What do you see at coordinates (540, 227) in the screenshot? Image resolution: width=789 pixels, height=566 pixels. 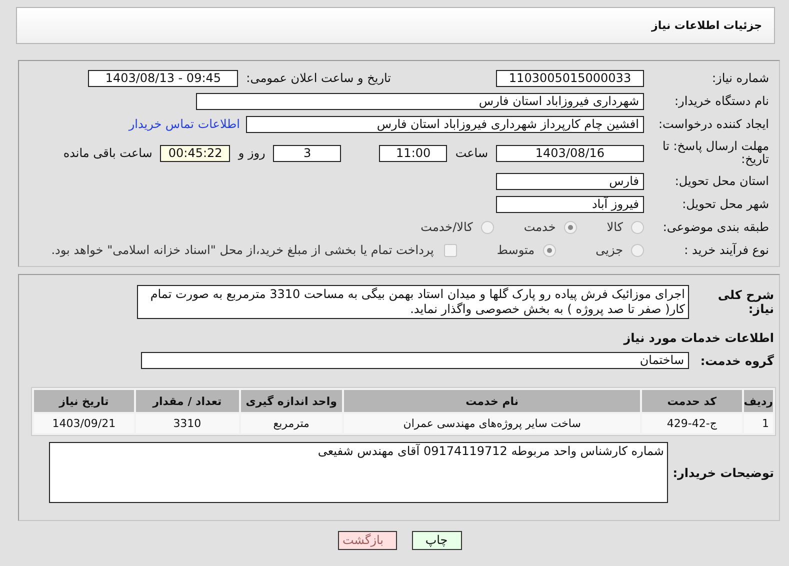 I see `option-label: خدمت` at bounding box center [540, 227].